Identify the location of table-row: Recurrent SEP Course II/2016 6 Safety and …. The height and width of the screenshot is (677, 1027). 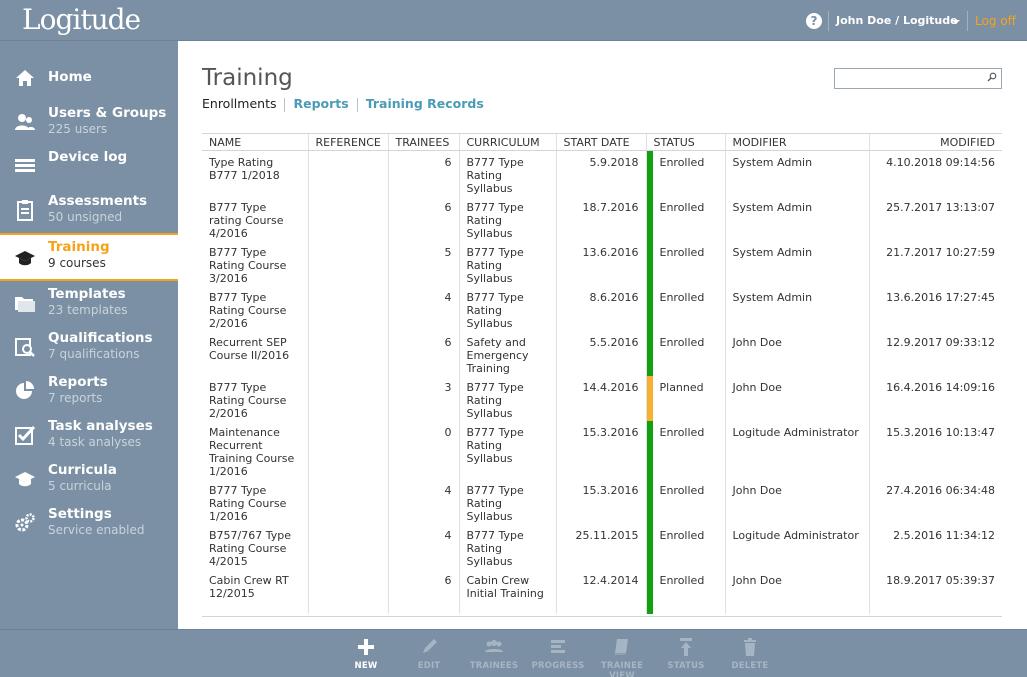
(602, 353).